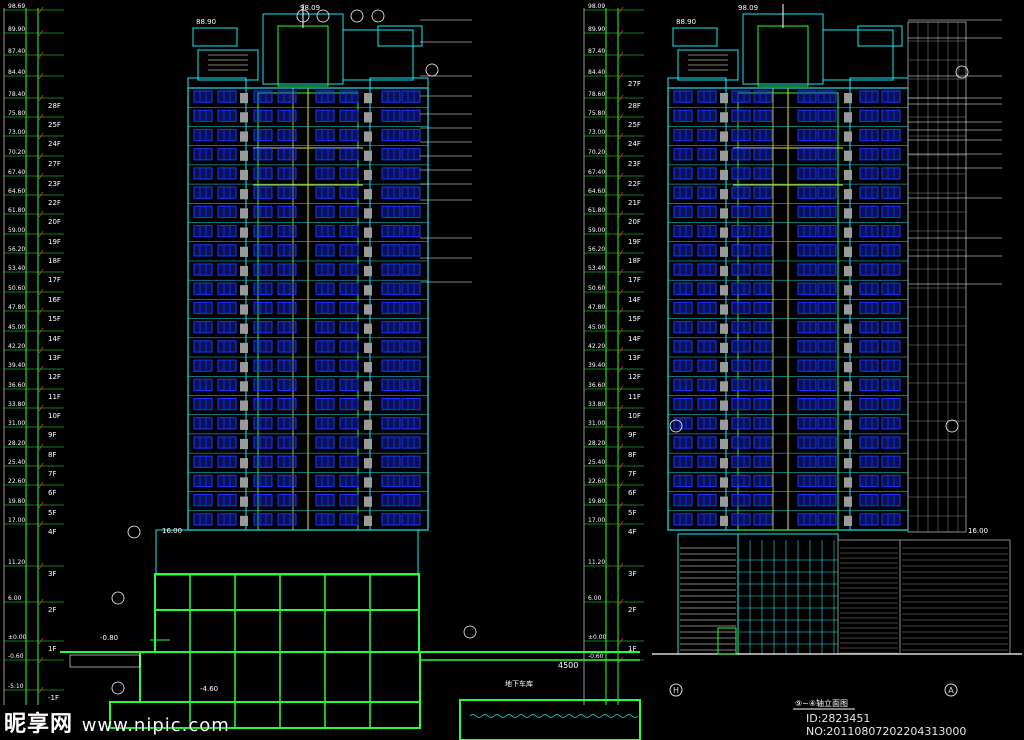  I want to click on floor-label: 28F, so click(634, 106).